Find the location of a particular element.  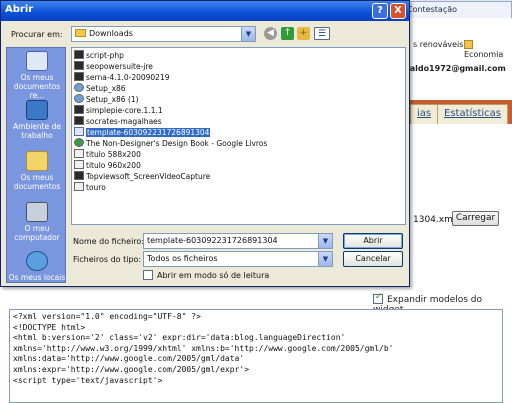

bookmark-economia: Economia is located at coordinates (488, 49).